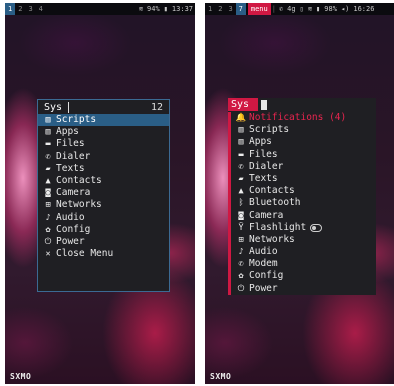 This screenshot has height=386, width=394. I want to click on menu-item-flashlight: Ÿ Flashlight, so click(302, 227).